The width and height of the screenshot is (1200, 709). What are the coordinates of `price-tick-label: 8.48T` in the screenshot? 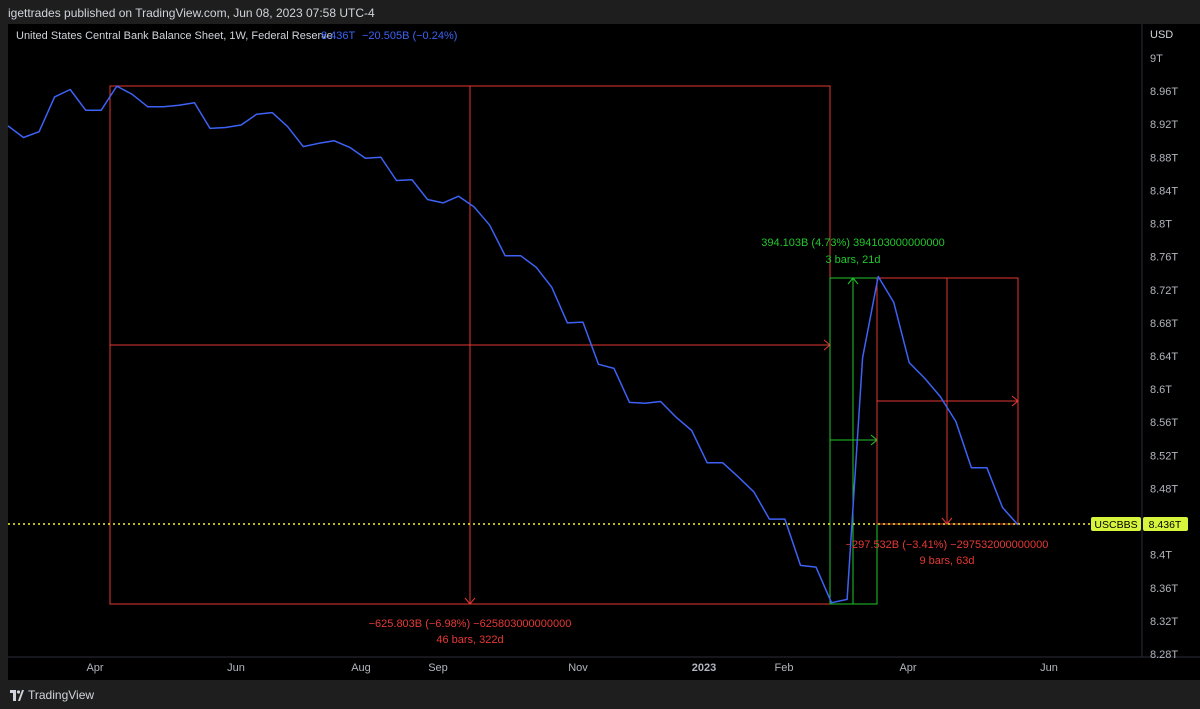 It's located at (1164, 489).